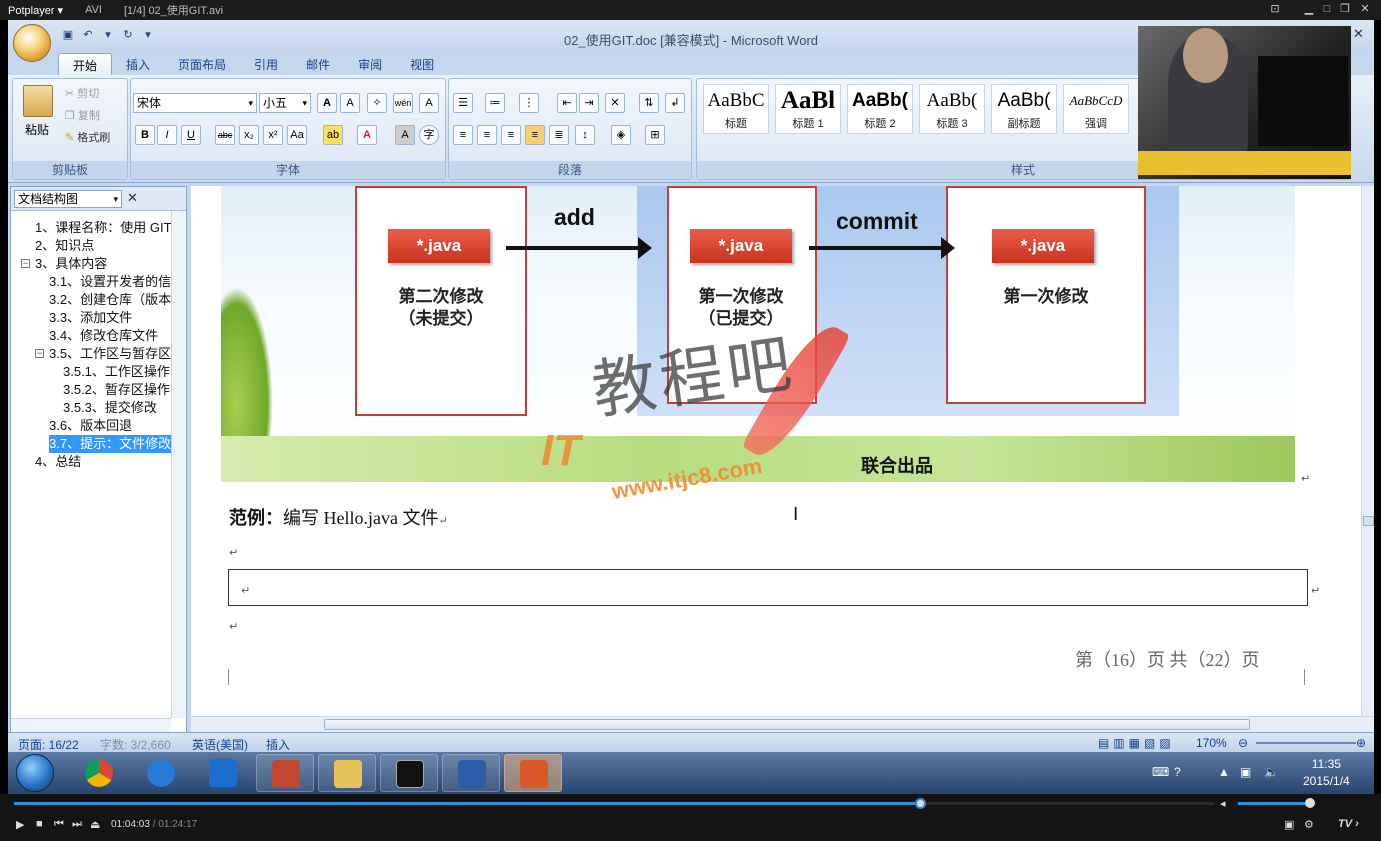 Image resolution: width=1381 pixels, height=841 pixels. I want to click on seek-bar, so click(614, 803).